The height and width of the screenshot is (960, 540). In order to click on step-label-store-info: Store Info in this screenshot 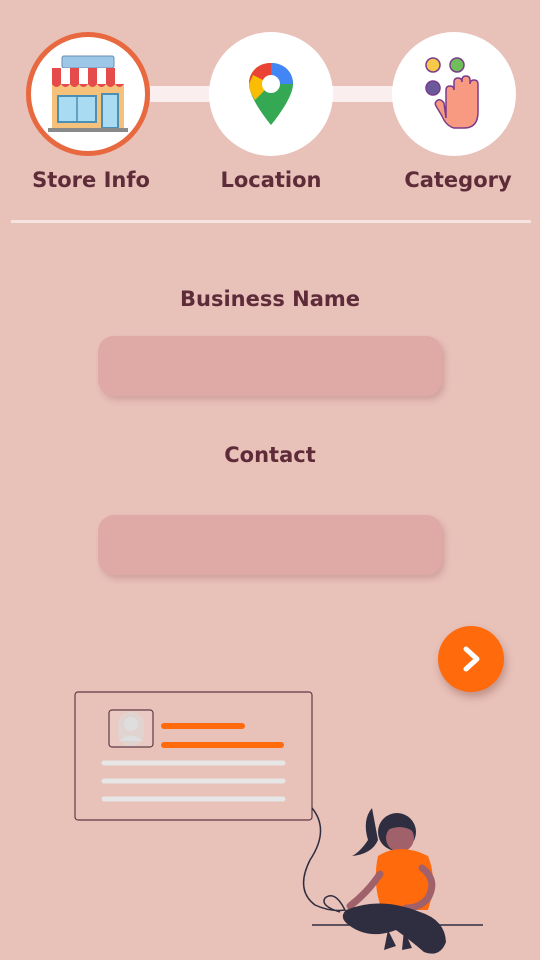, I will do `click(91, 180)`.